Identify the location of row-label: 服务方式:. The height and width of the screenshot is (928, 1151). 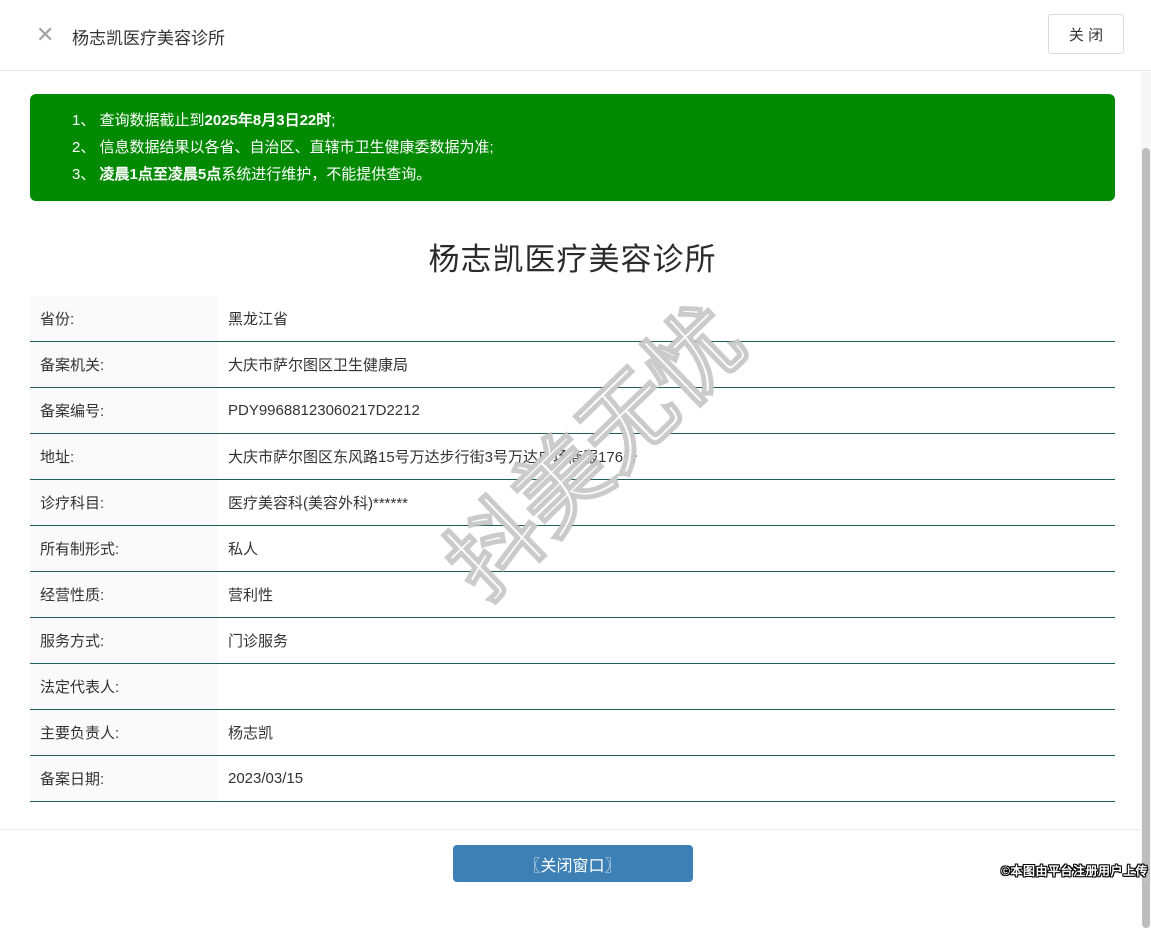
(124, 640).